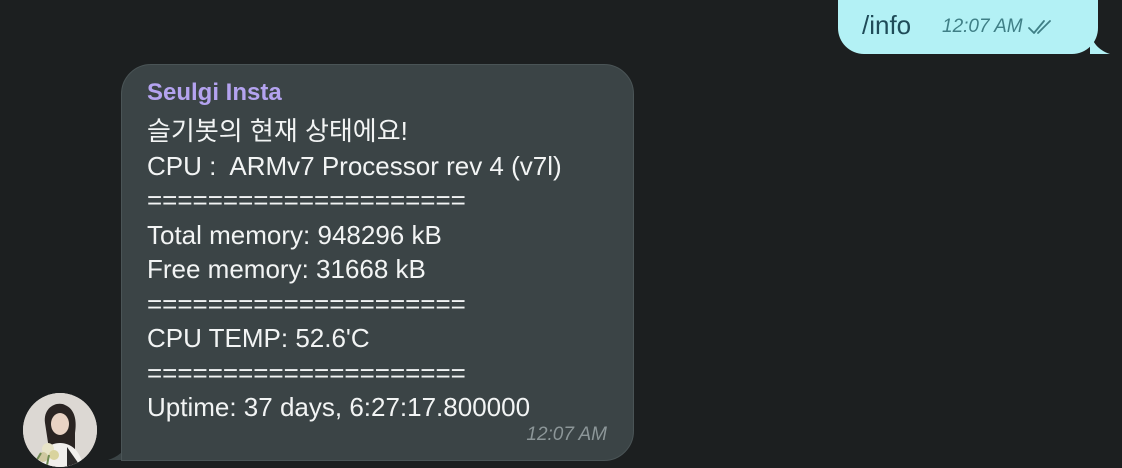 Image resolution: width=1122 pixels, height=468 pixels. Describe the element at coordinates (1042, 27) in the screenshot. I see `double-check-icon` at that location.